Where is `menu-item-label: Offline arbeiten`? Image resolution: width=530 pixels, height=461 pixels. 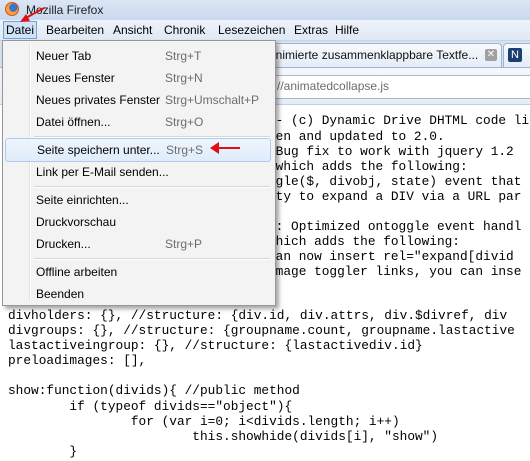 menu-item-label: Offline arbeiten is located at coordinates (77, 272).